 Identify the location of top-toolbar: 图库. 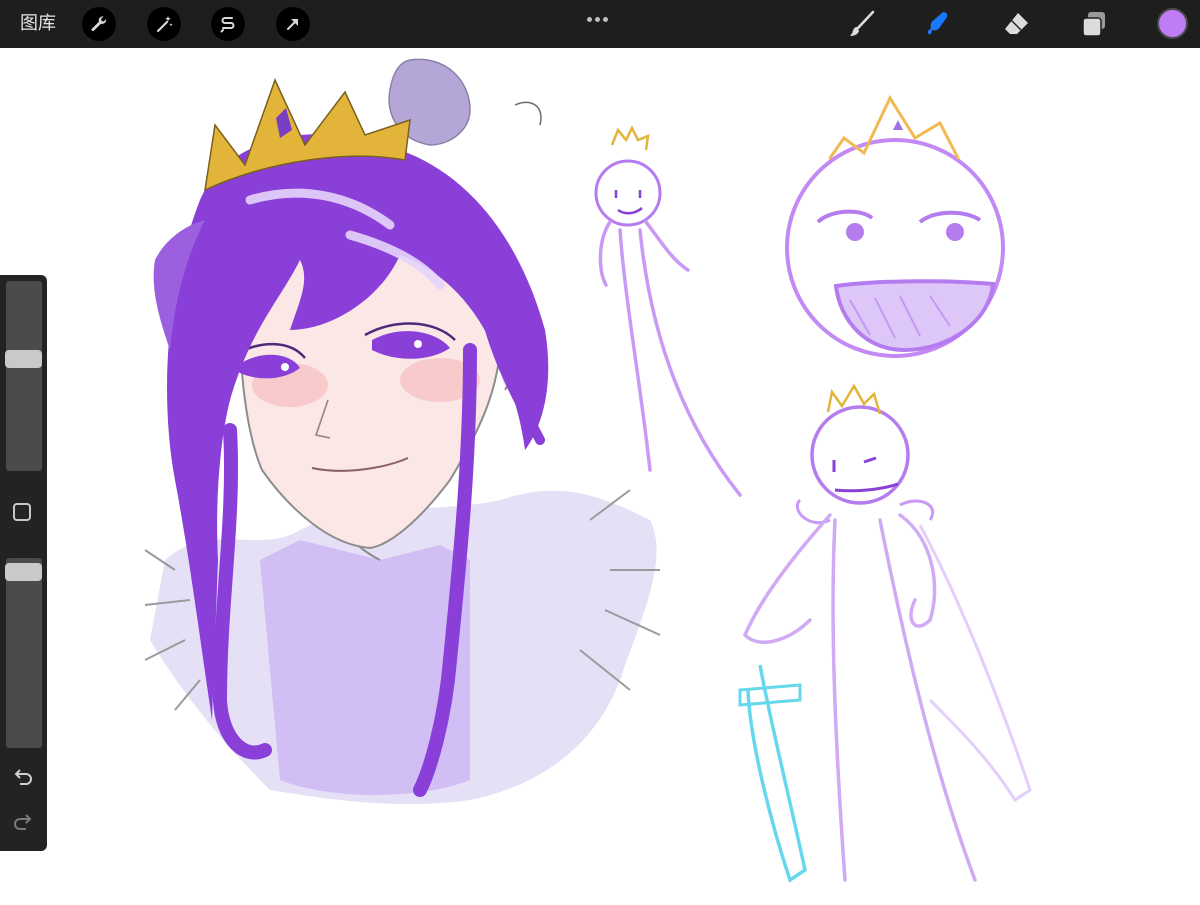
(600, 24).